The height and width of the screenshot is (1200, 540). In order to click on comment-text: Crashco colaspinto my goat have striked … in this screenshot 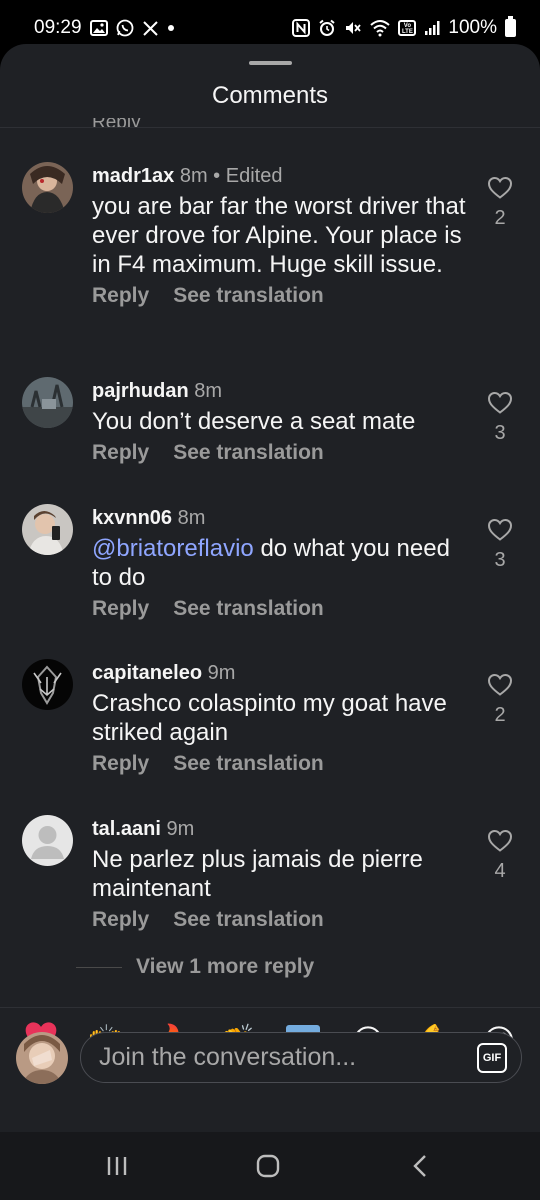, I will do `click(269, 718)`.